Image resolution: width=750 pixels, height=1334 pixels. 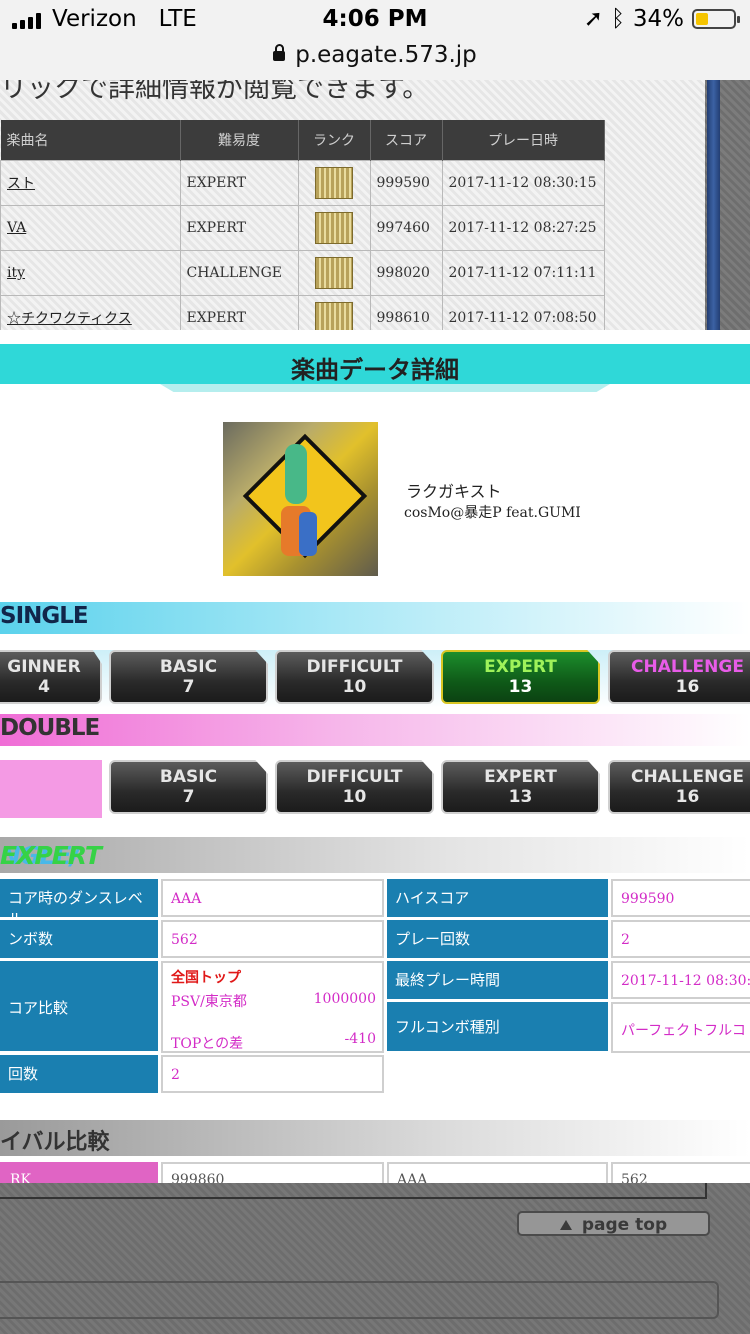 I want to click on score-compare-value: 全国トップ PSV/東京都 1000000 TOPとの差 -410, so click(x=272, y=1007).